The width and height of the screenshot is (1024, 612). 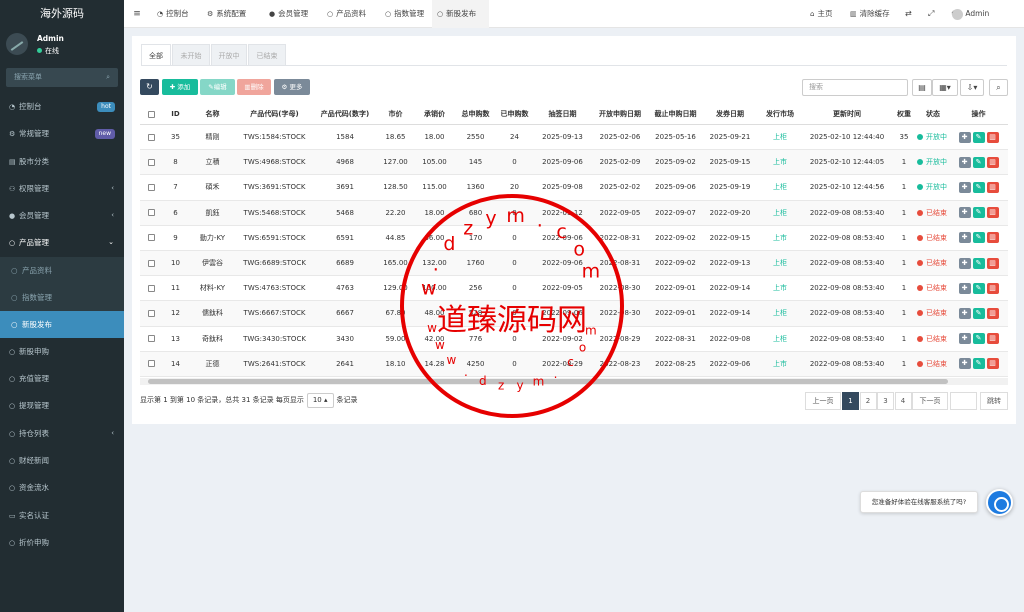 I want to click on table-search-input: 搜索, so click(x=855, y=87).